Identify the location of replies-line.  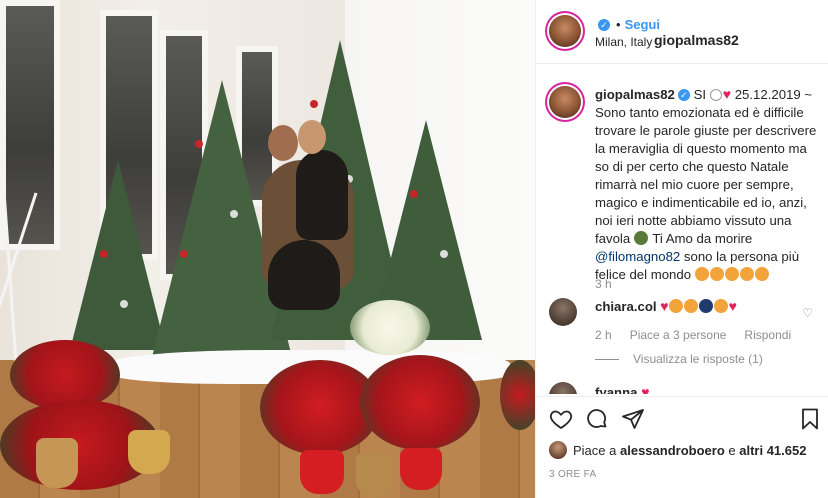
(607, 359).